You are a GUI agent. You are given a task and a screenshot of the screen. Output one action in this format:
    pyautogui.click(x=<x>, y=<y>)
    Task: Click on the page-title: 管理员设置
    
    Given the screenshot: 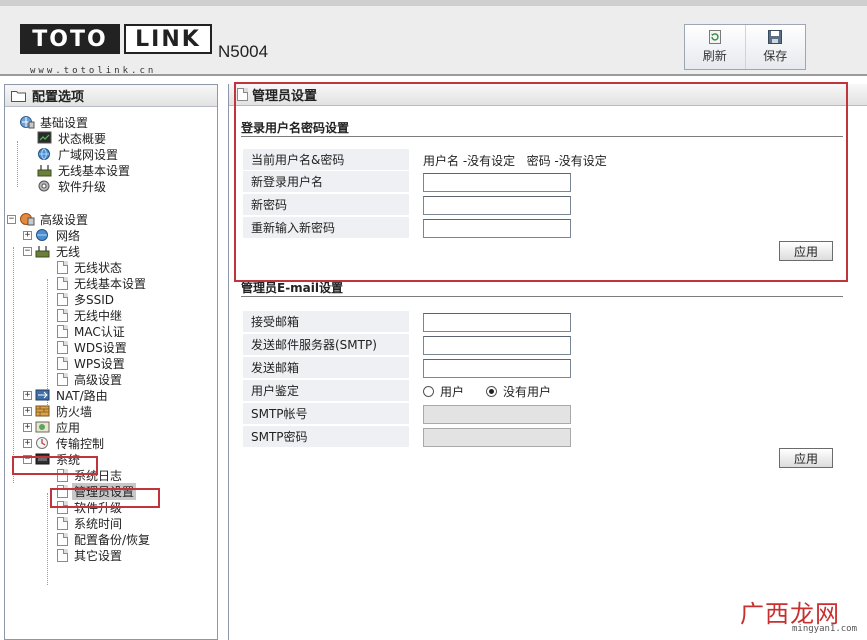 What is the action you would take?
    pyautogui.click(x=548, y=95)
    